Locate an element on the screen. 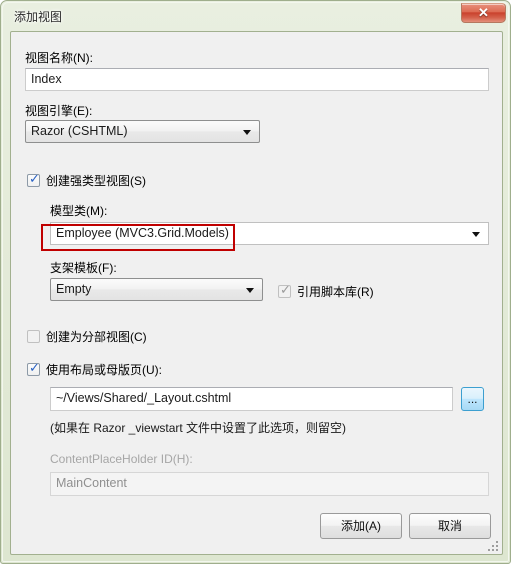 Image resolution: width=511 pixels, height=564 pixels. scaffold-template-combobox: Empty is located at coordinates (156, 289).